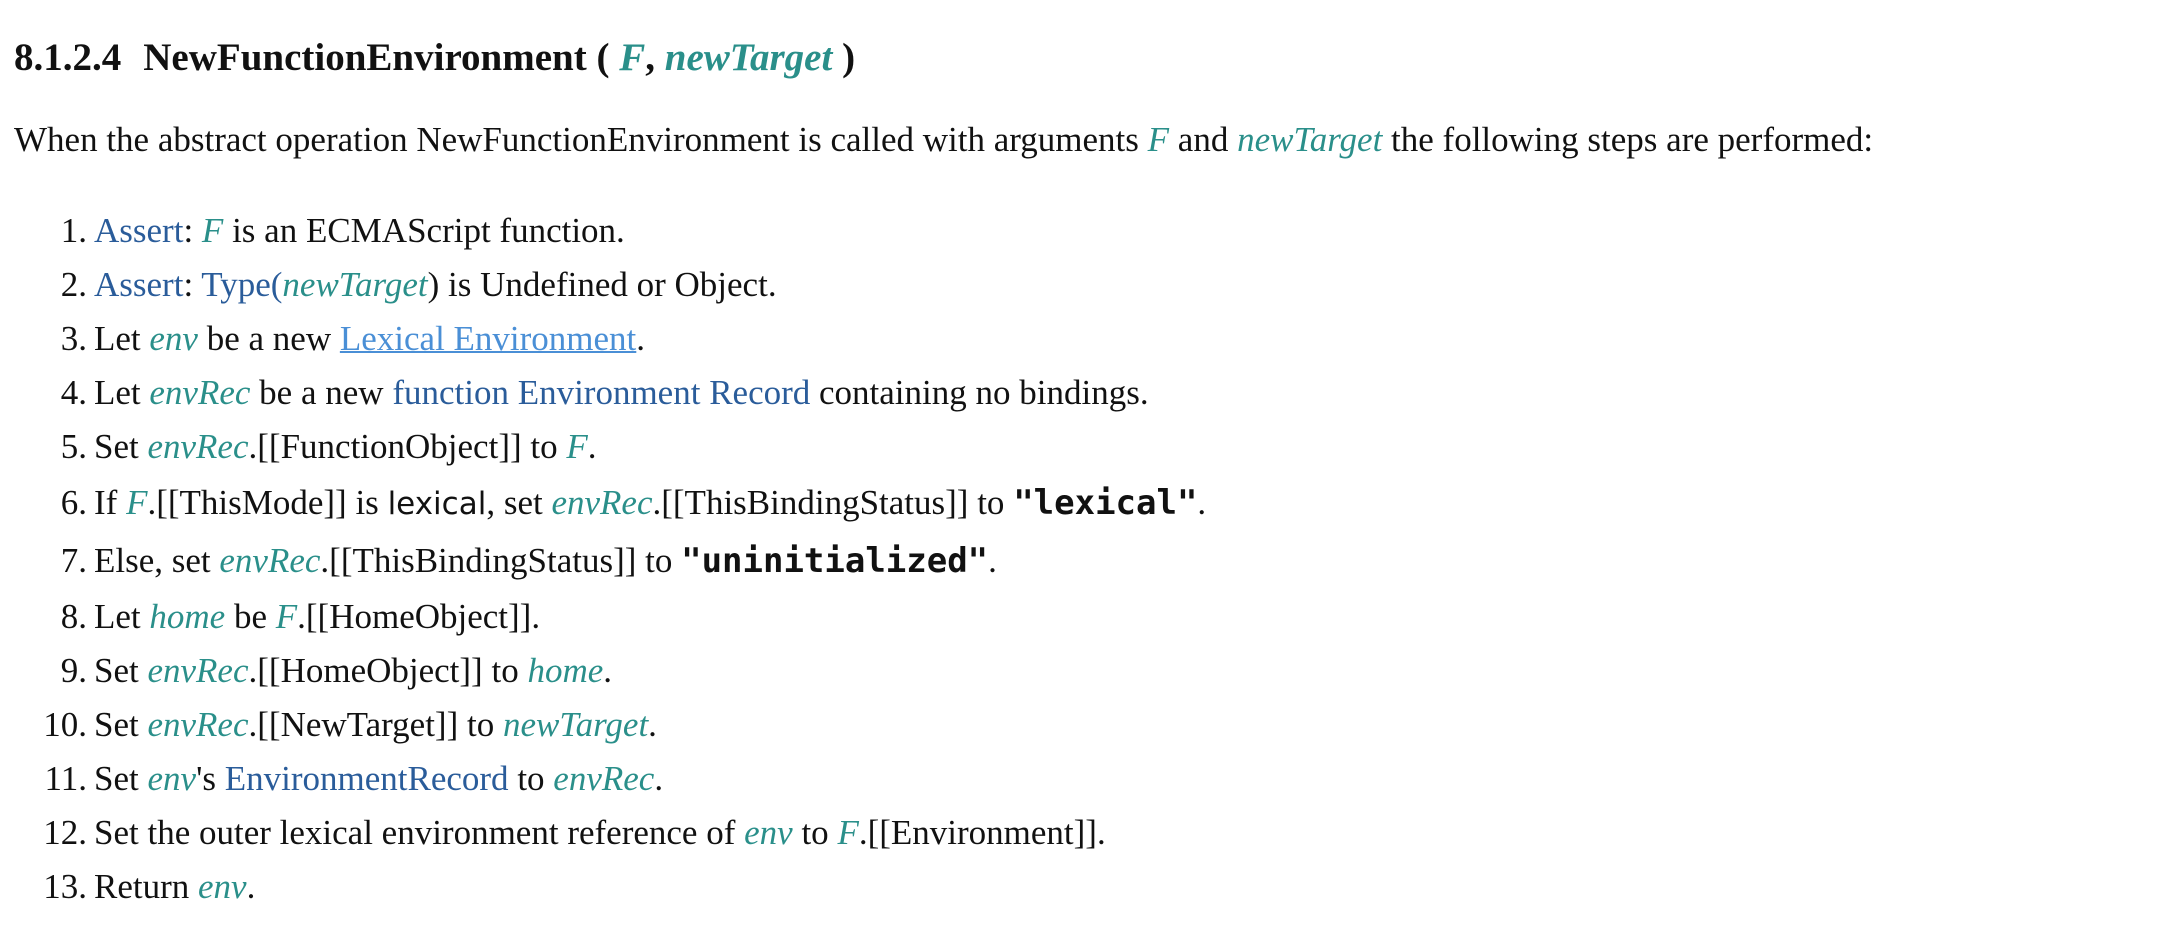 The width and height of the screenshot is (2168, 930). What do you see at coordinates (748, 57) in the screenshot?
I see `heading-param-newtarget: newTarget` at bounding box center [748, 57].